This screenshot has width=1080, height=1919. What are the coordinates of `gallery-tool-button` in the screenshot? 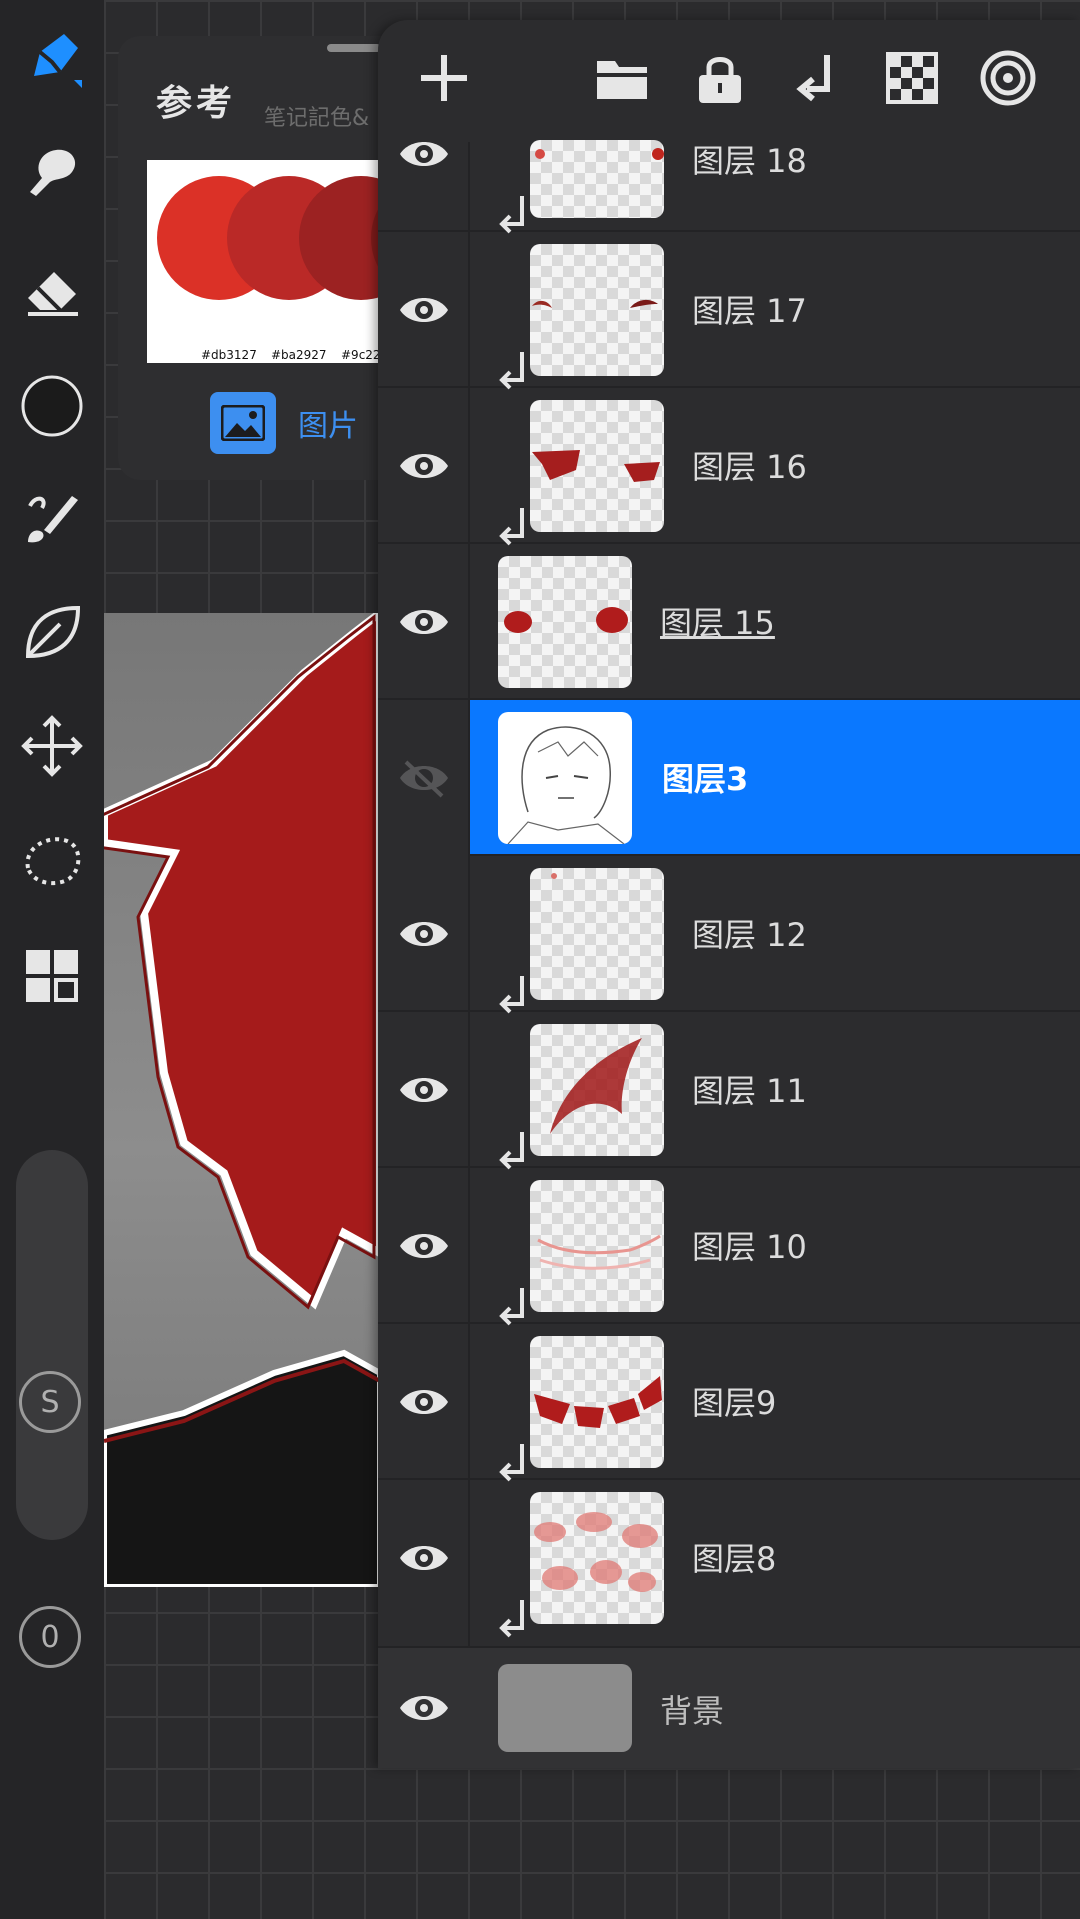 It's located at (52, 976).